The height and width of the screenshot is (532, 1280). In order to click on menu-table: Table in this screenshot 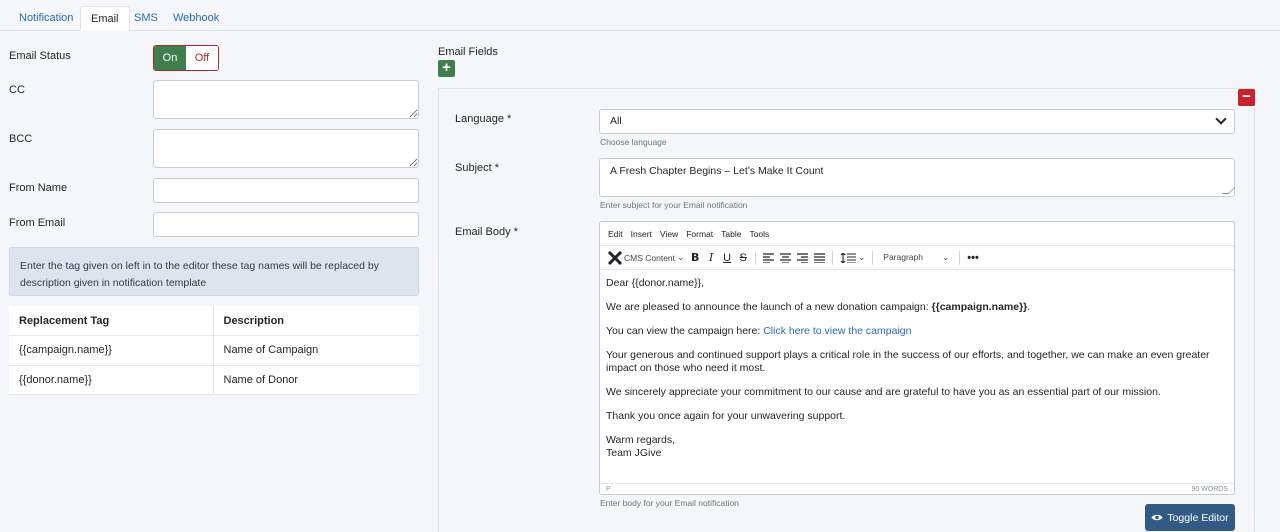, I will do `click(731, 234)`.